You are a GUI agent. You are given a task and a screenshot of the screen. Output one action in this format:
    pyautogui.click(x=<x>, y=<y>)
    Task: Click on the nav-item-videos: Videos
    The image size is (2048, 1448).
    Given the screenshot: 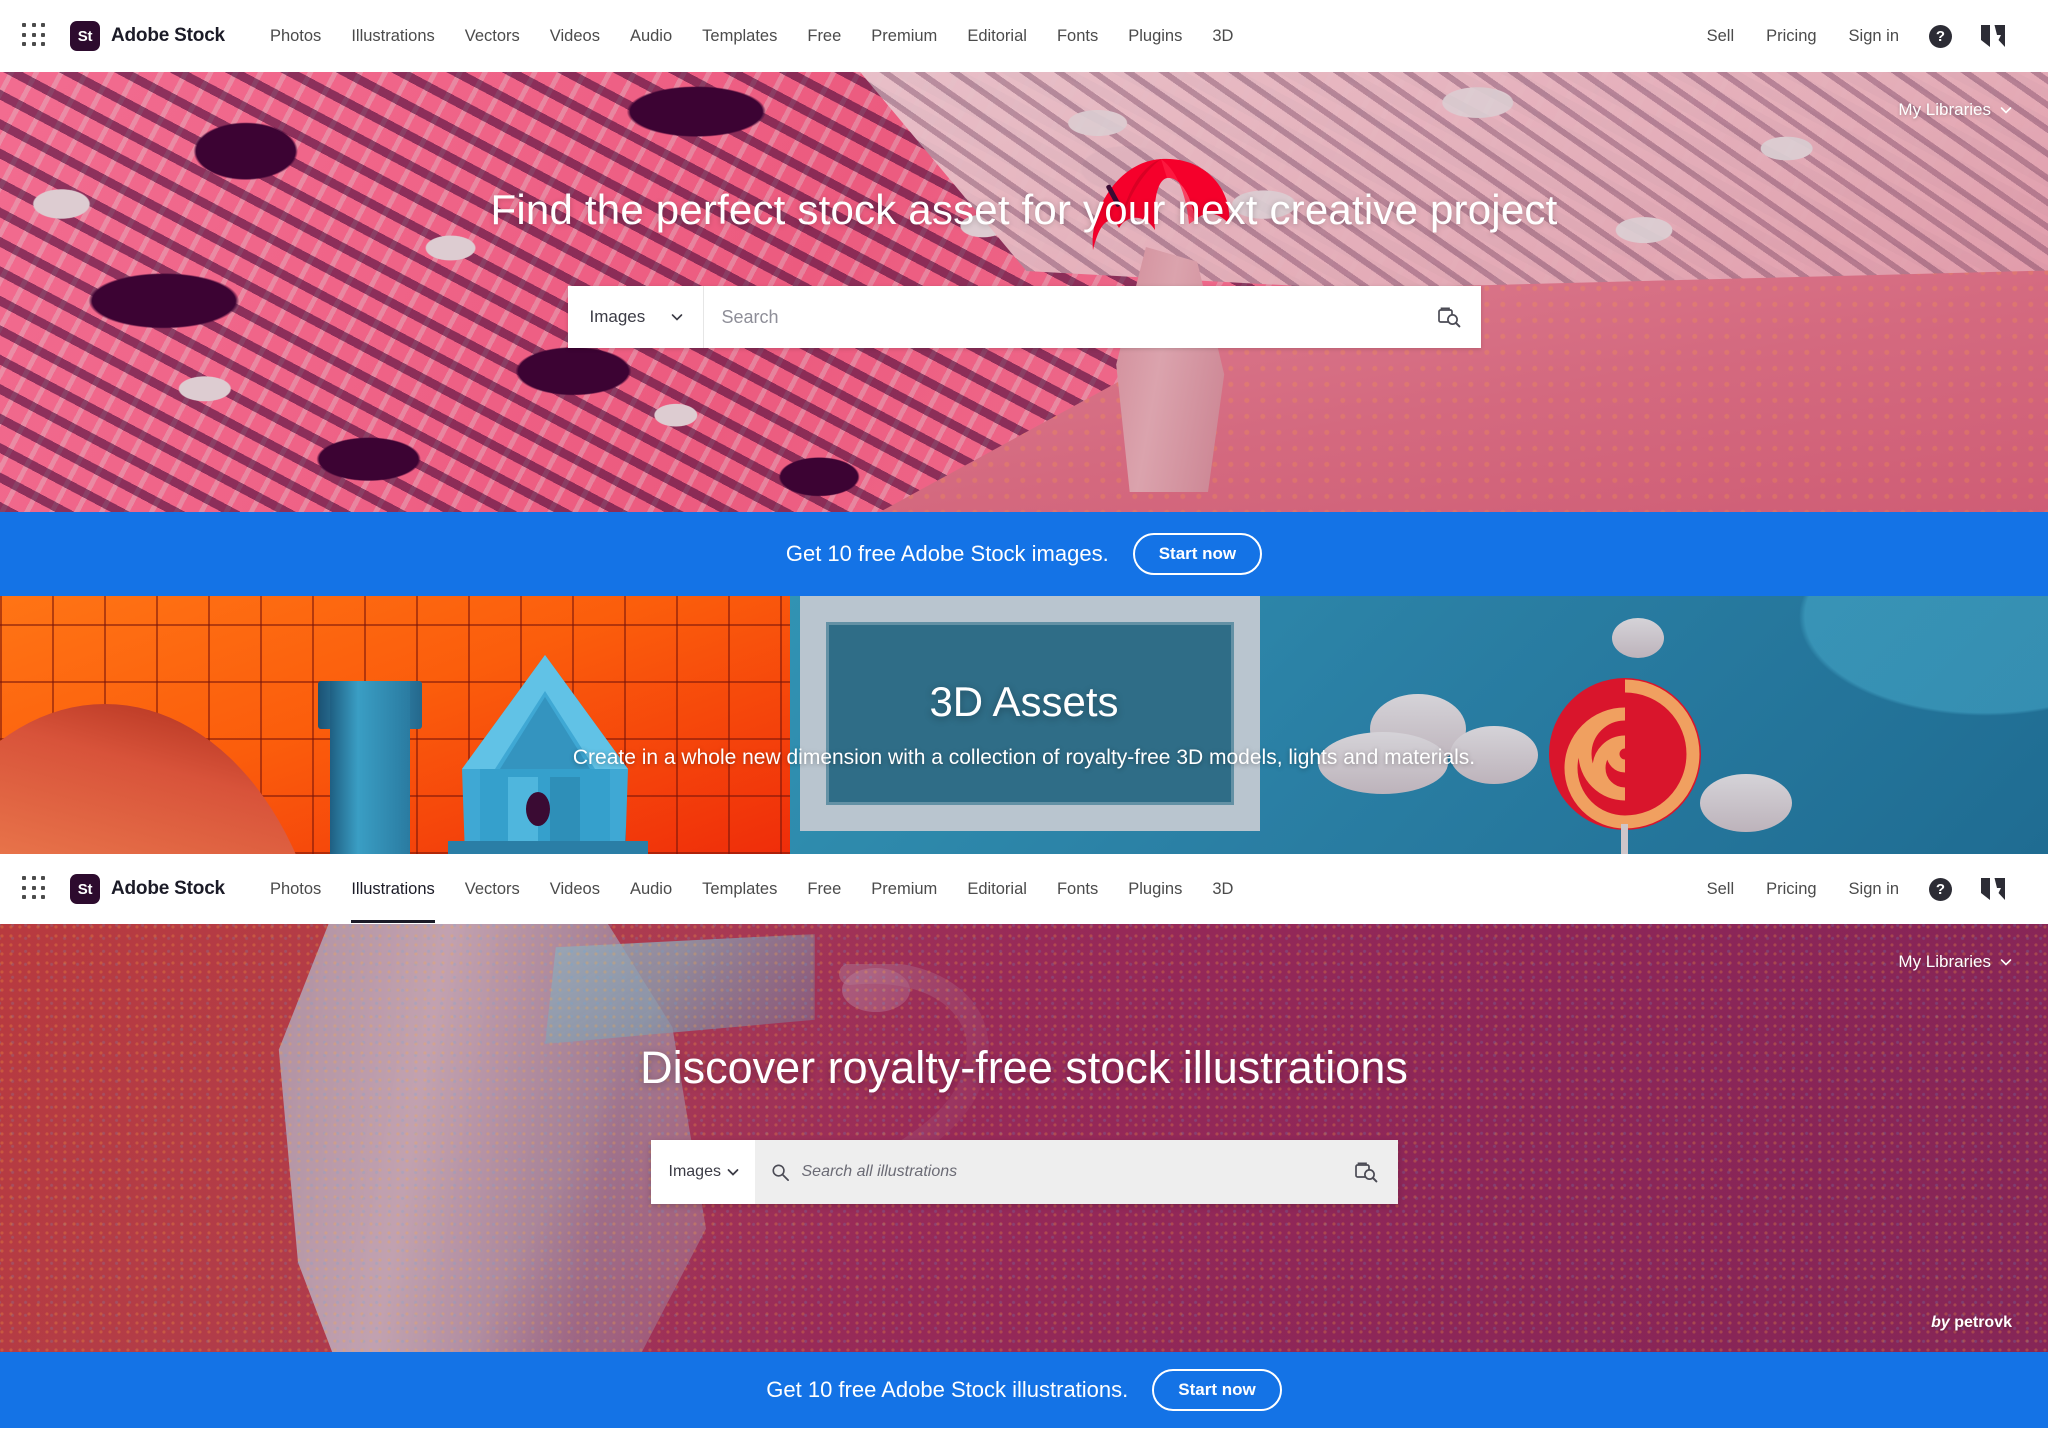 What is the action you would take?
    pyautogui.click(x=575, y=36)
    